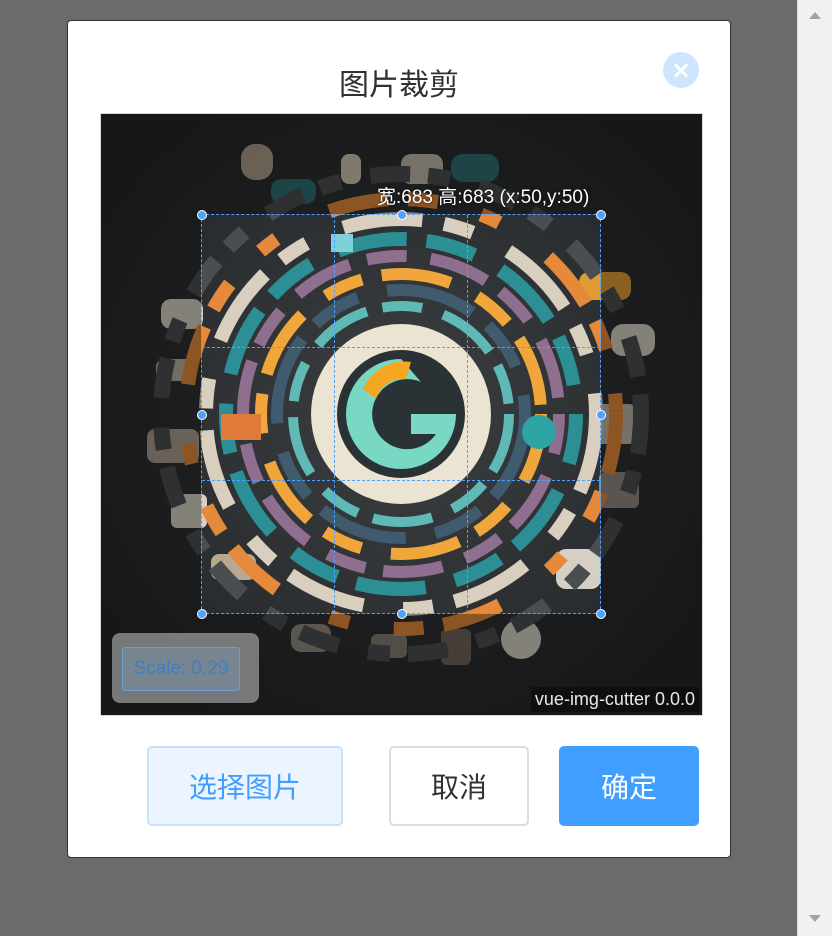 The width and height of the screenshot is (832, 936). I want to click on crop-size-info: 宽:683 高:683 (x:50,y:50), so click(483, 197).